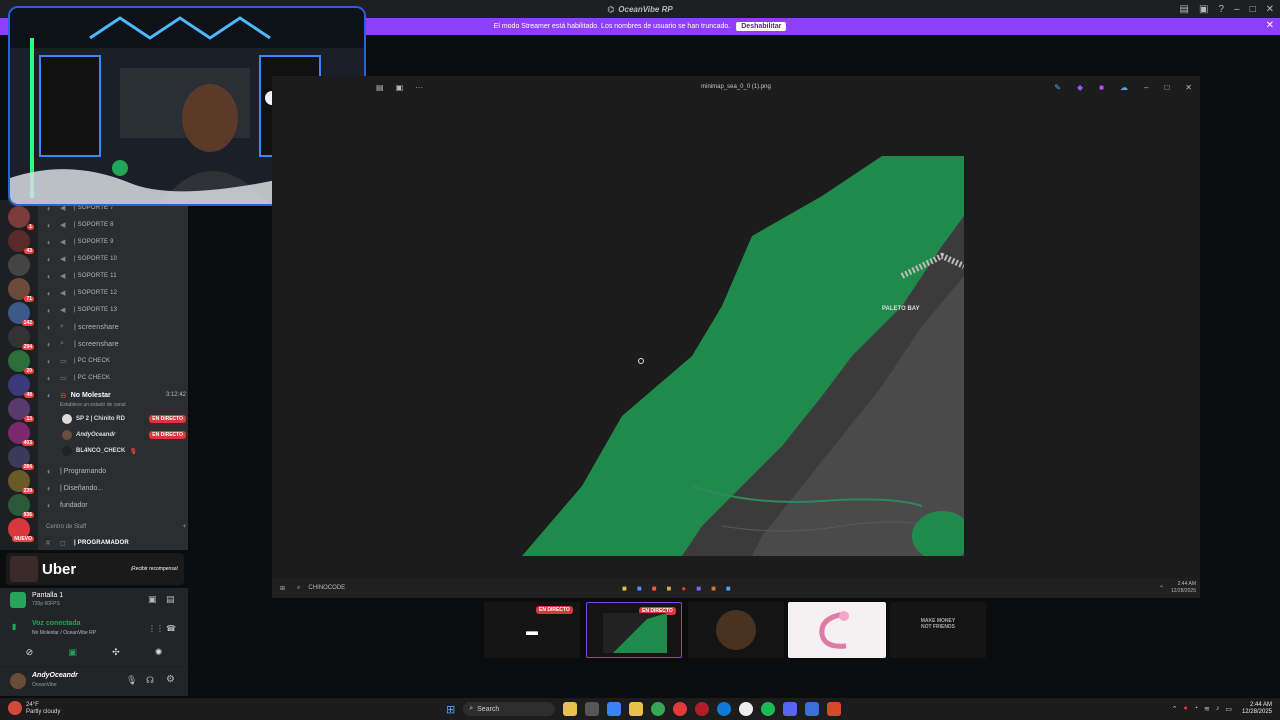  Describe the element at coordinates (30, 652) in the screenshot. I see `camera-icon: ⊘` at that location.